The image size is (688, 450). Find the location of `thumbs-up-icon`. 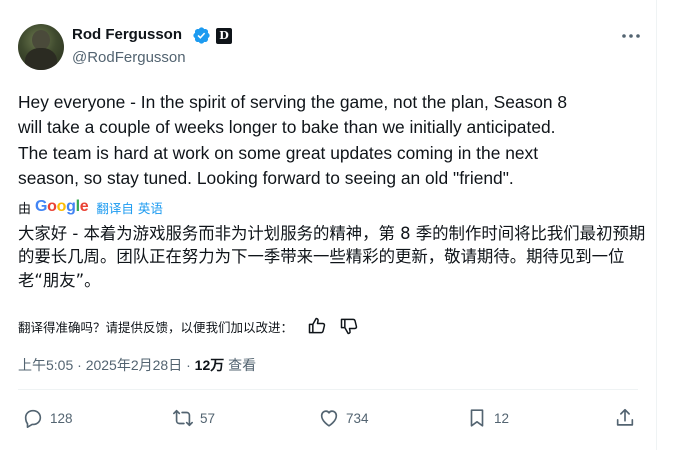

thumbs-up-icon is located at coordinates (317, 326).